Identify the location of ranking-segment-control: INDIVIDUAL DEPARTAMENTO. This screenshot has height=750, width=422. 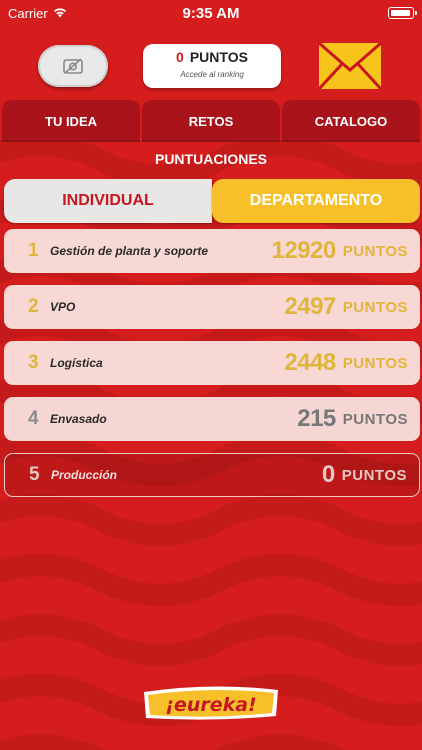
(212, 201).